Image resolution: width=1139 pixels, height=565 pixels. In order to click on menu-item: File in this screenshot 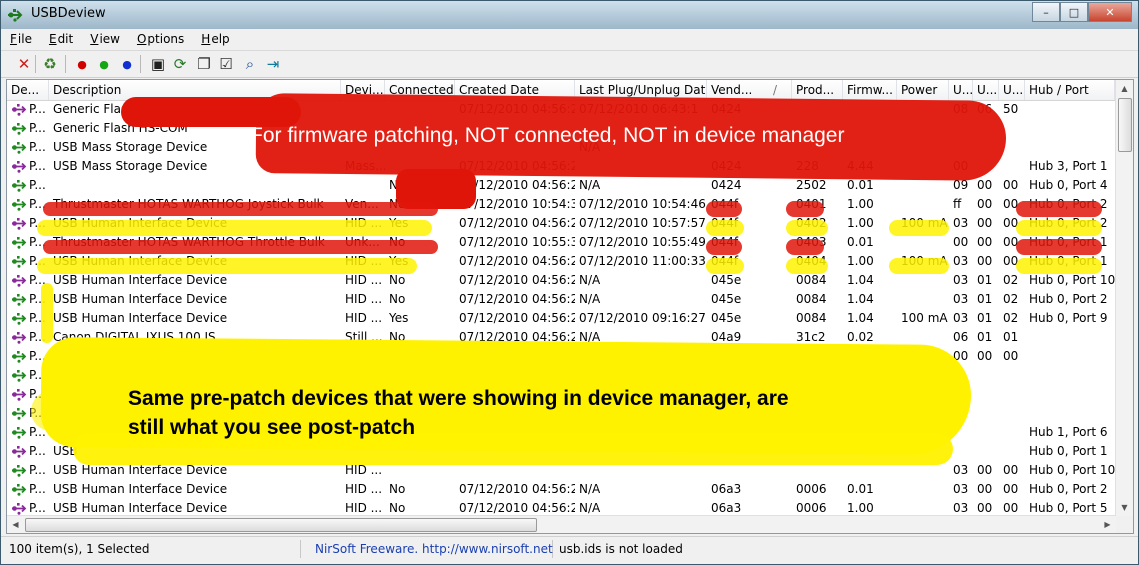, I will do `click(21, 39)`.